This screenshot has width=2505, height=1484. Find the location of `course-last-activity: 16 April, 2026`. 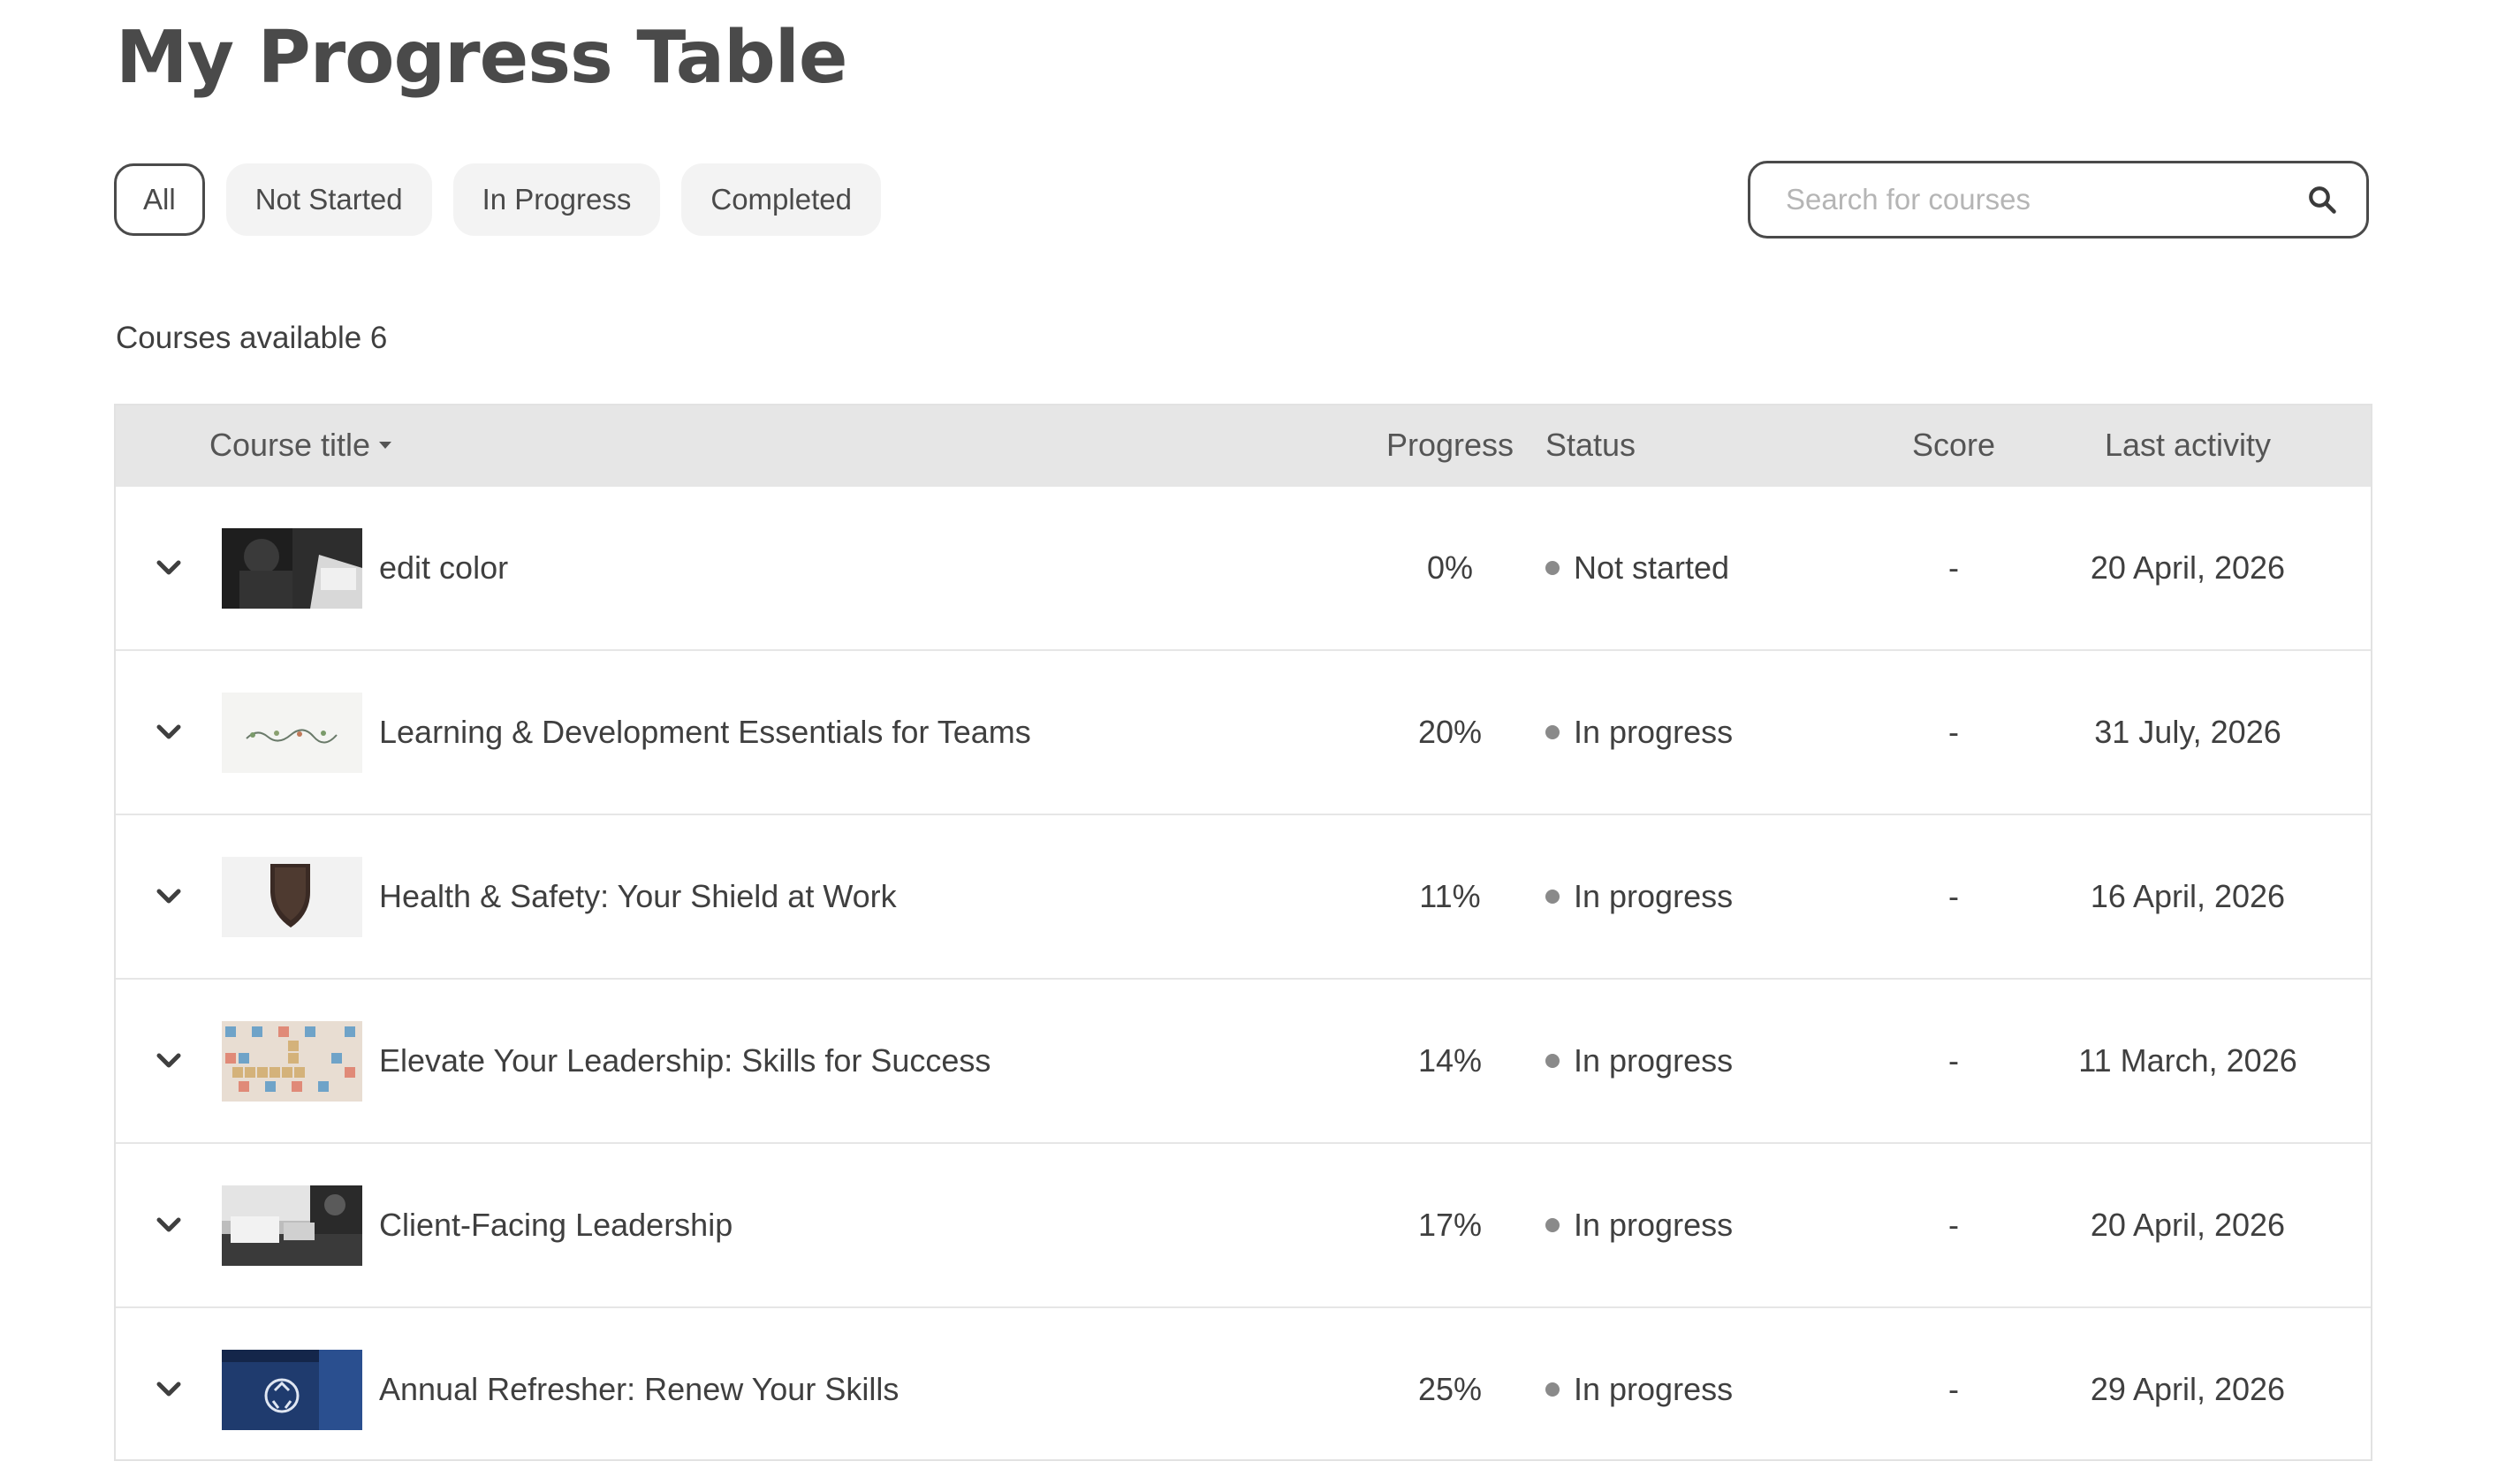

course-last-activity: 16 April, 2026 is located at coordinates (2188, 896).